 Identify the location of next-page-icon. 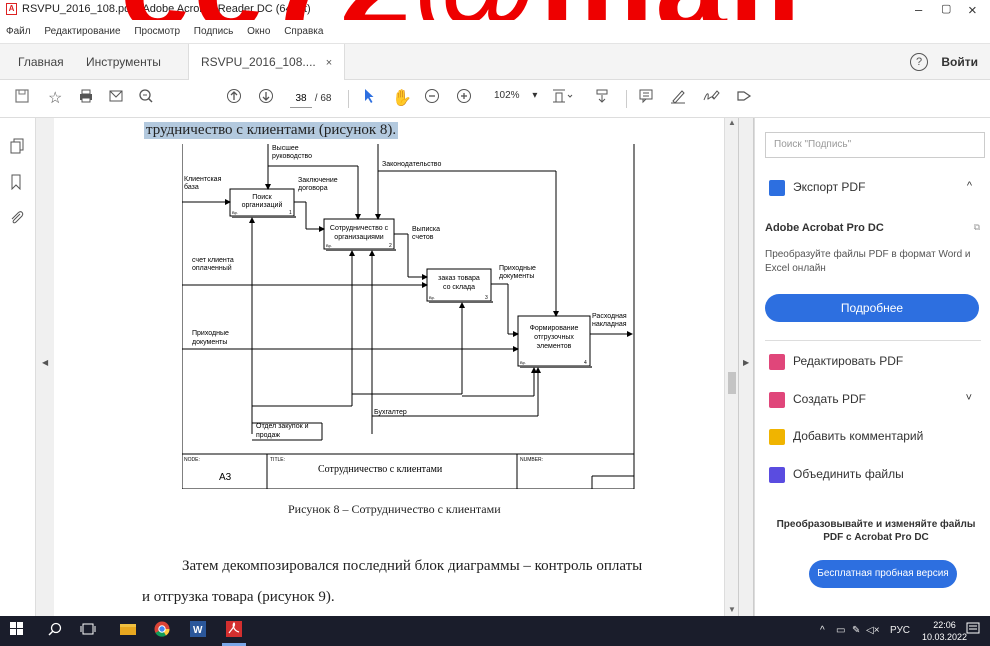
(266, 99).